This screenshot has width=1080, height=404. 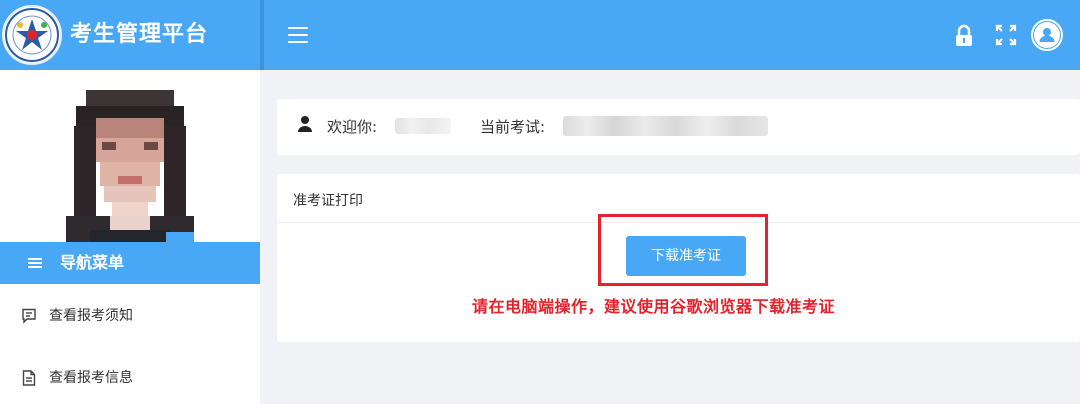 What do you see at coordinates (352, 127) in the screenshot?
I see `welcome-label: 欢迎你:` at bounding box center [352, 127].